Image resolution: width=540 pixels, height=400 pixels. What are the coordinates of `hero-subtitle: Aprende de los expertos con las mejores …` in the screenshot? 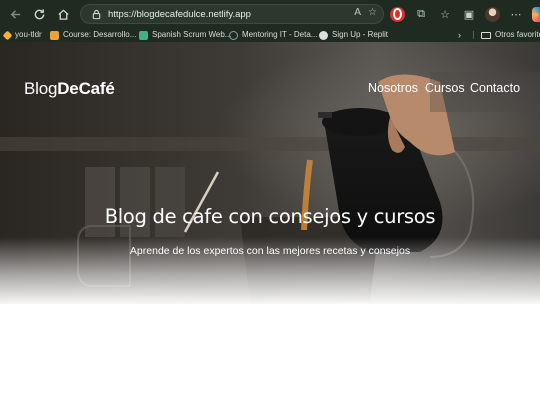 It's located at (270, 251).